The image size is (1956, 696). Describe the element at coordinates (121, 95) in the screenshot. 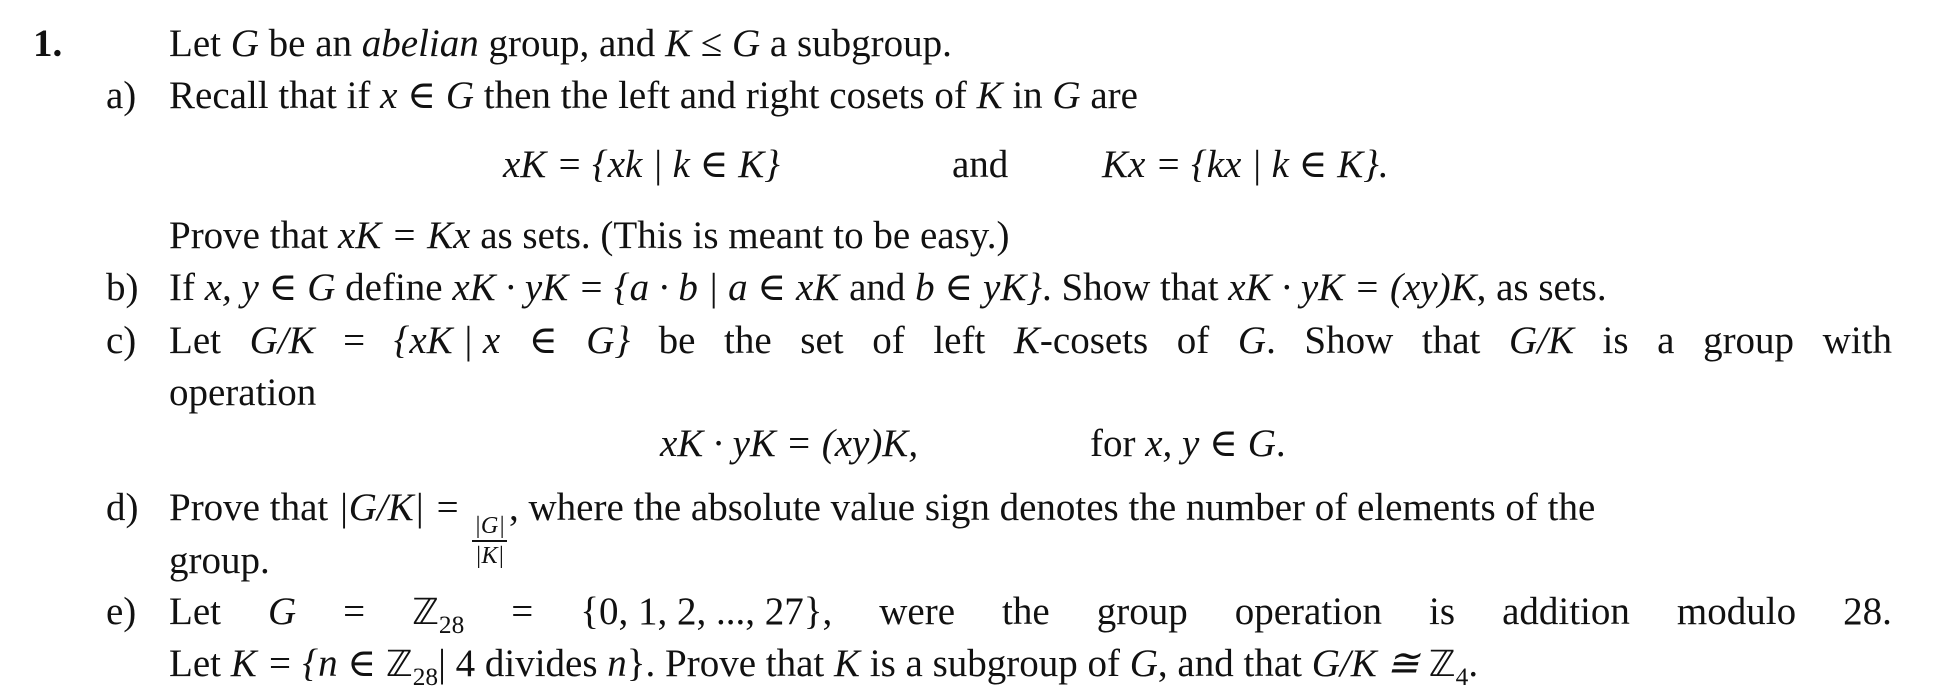

I see `part-a-label: a)` at that location.